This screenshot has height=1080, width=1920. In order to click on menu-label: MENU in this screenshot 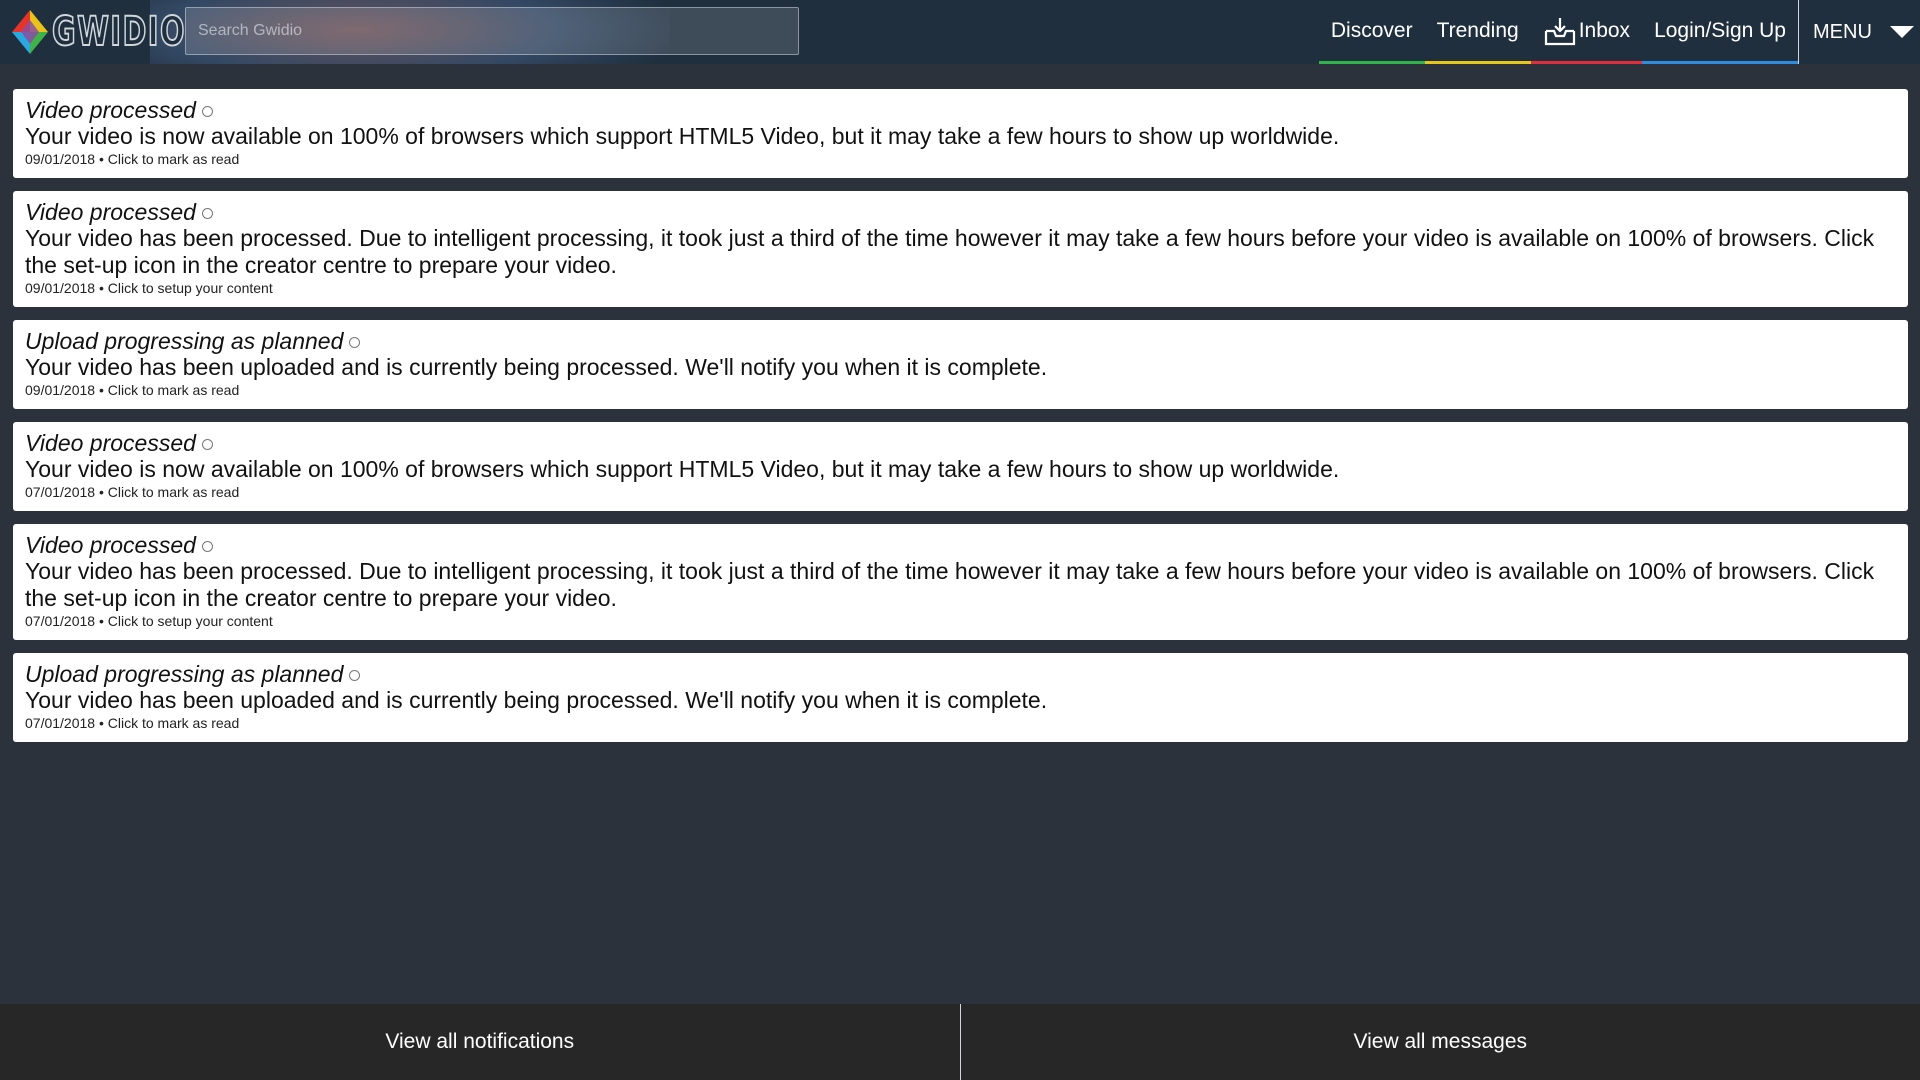, I will do `click(1842, 31)`.